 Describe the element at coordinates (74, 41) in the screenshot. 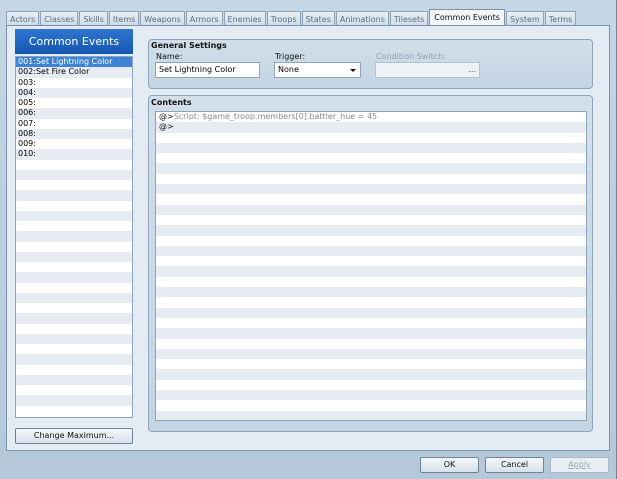

I see `list-header: Common Events` at that location.